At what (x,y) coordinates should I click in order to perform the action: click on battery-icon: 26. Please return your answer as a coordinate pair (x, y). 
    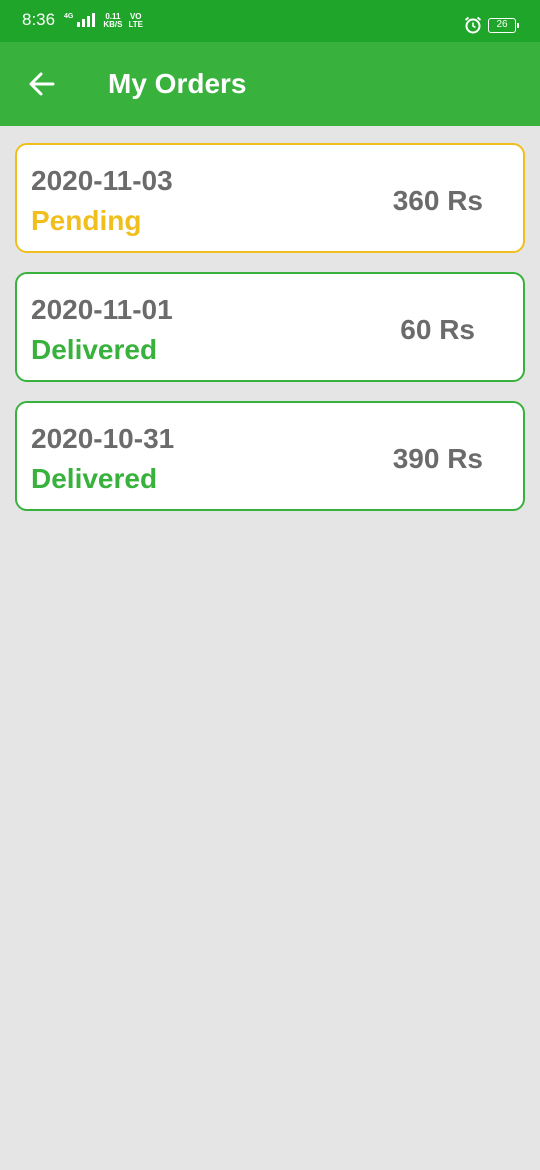
    Looking at the image, I should click on (503, 25).